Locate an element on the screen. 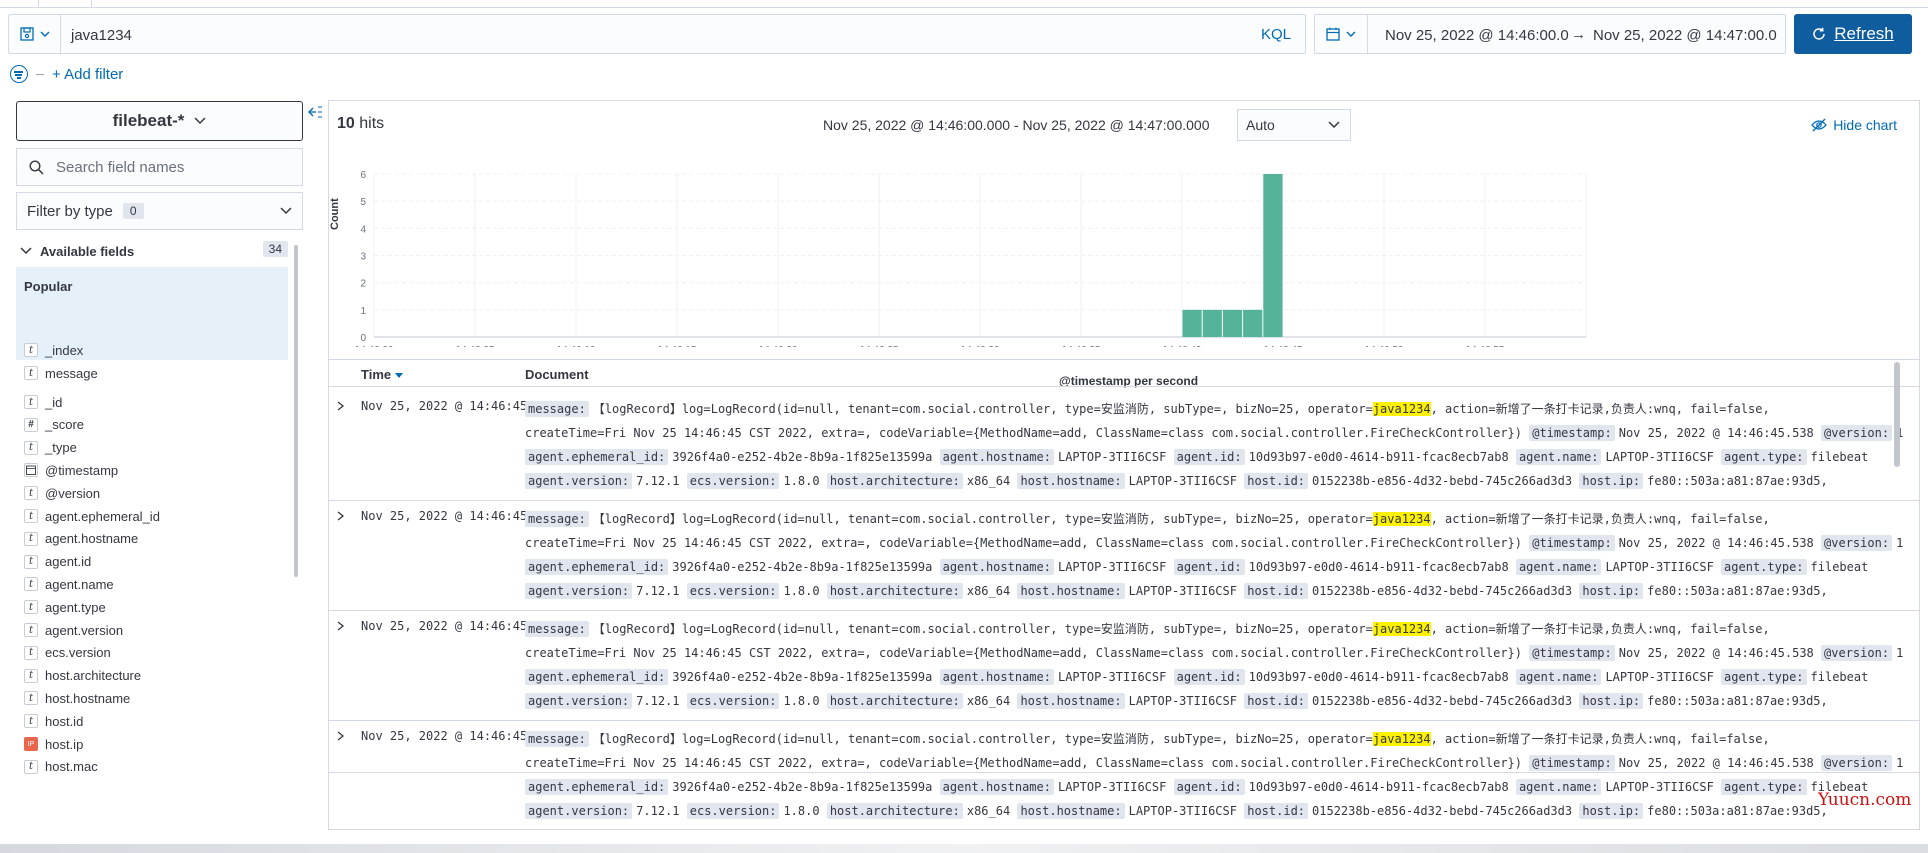 The image size is (1928, 853). field-item: t agent.ephemeral_id is located at coordinates (92, 516).